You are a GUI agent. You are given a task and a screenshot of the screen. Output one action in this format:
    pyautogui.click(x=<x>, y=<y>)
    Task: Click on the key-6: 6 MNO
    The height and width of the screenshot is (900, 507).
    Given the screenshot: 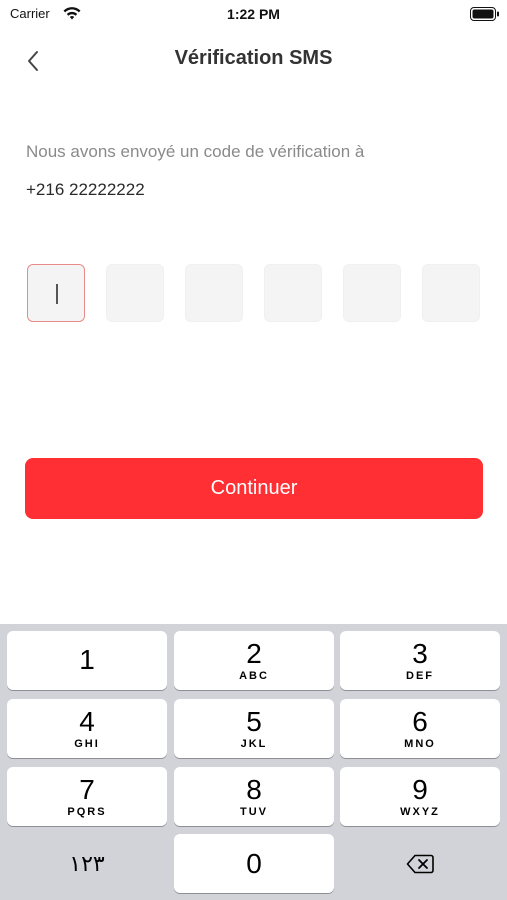 What is the action you would take?
    pyautogui.click(x=420, y=728)
    